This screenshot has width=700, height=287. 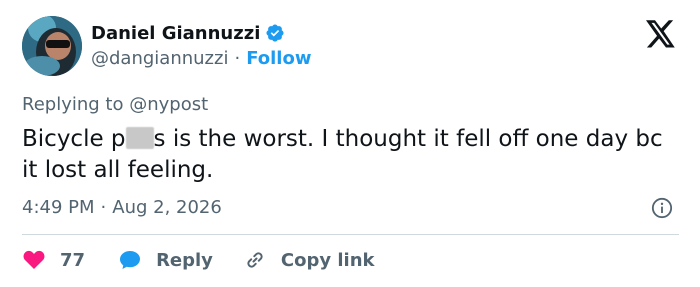 I want to click on tweet-time: 4:49 PM, so click(x=58, y=207).